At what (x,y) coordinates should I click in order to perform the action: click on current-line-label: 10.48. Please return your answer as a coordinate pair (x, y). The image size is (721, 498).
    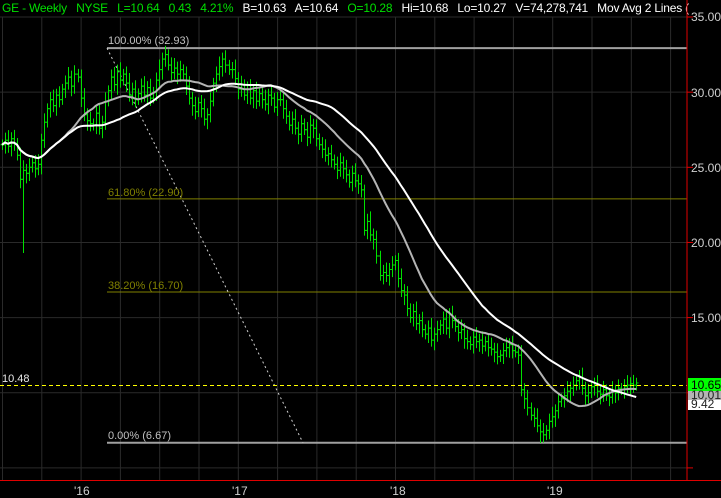
    Looking at the image, I should click on (16, 379).